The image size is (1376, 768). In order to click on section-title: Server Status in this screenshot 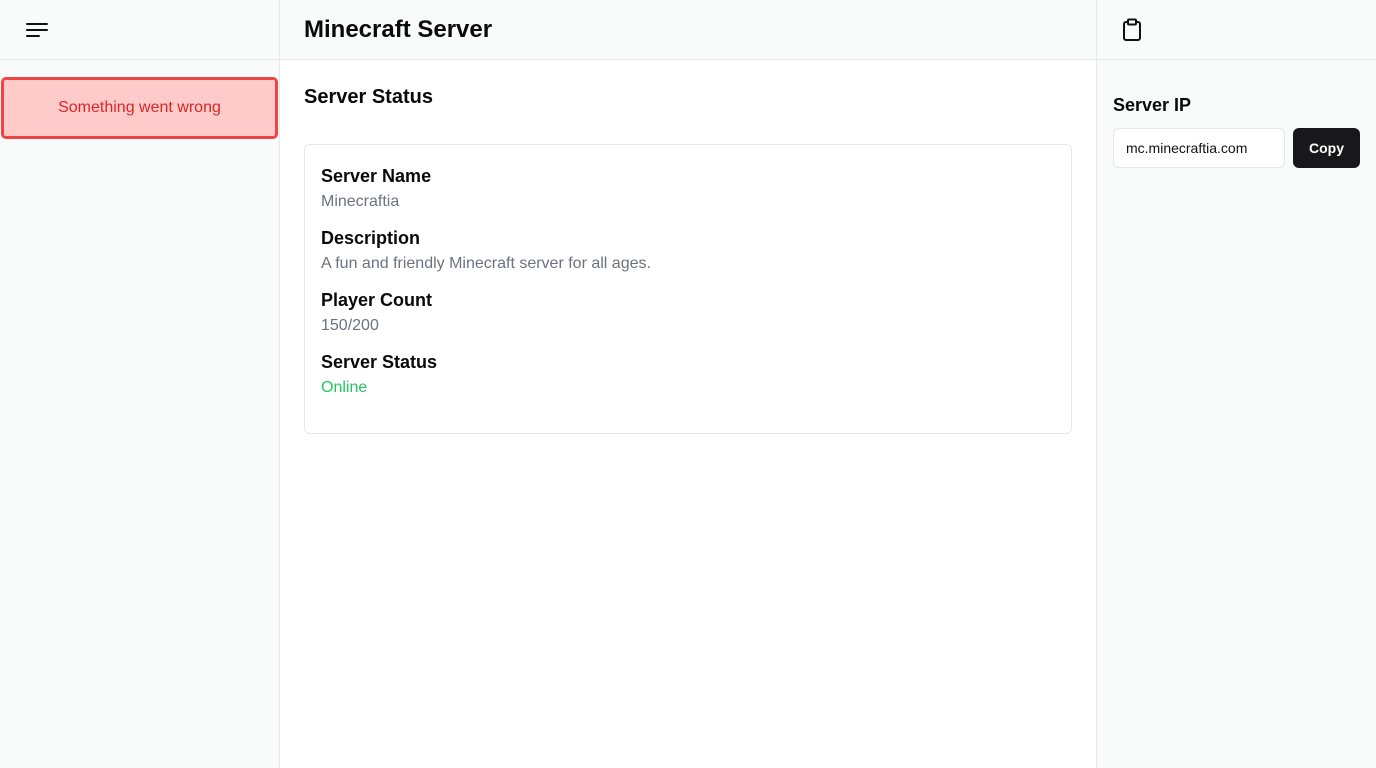, I will do `click(368, 97)`.